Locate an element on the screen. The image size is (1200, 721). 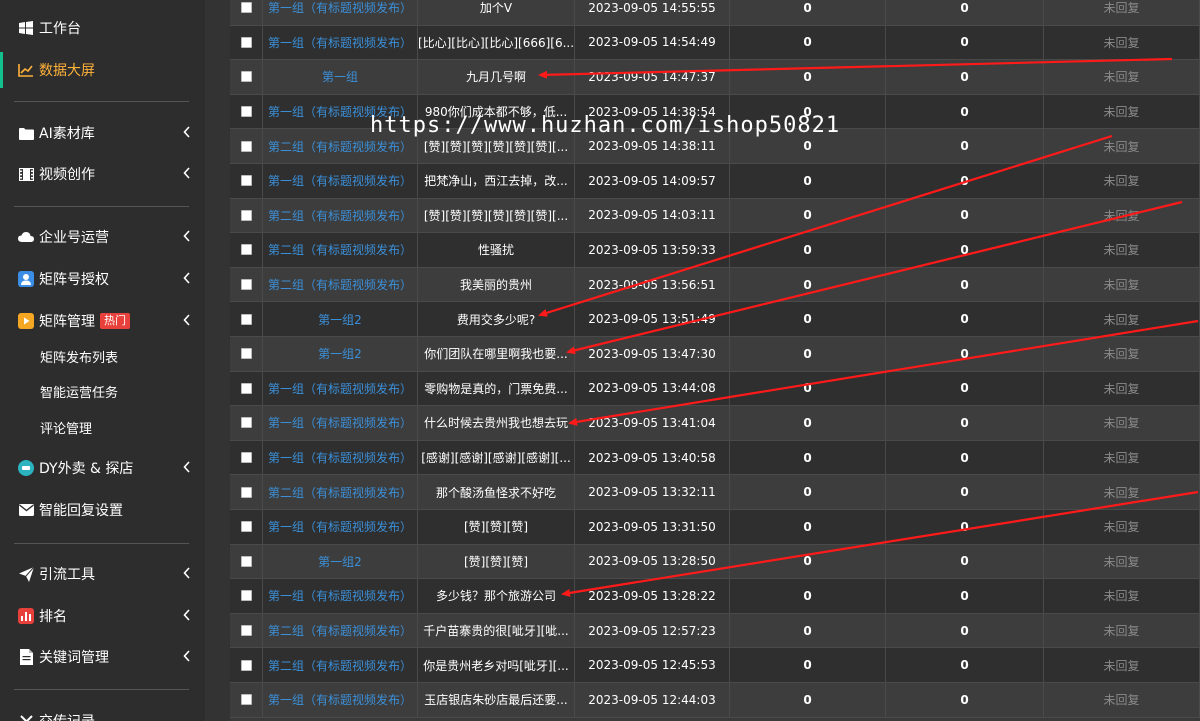
comment-time: 2023-09-05 13:31:50 is located at coordinates (652, 527).